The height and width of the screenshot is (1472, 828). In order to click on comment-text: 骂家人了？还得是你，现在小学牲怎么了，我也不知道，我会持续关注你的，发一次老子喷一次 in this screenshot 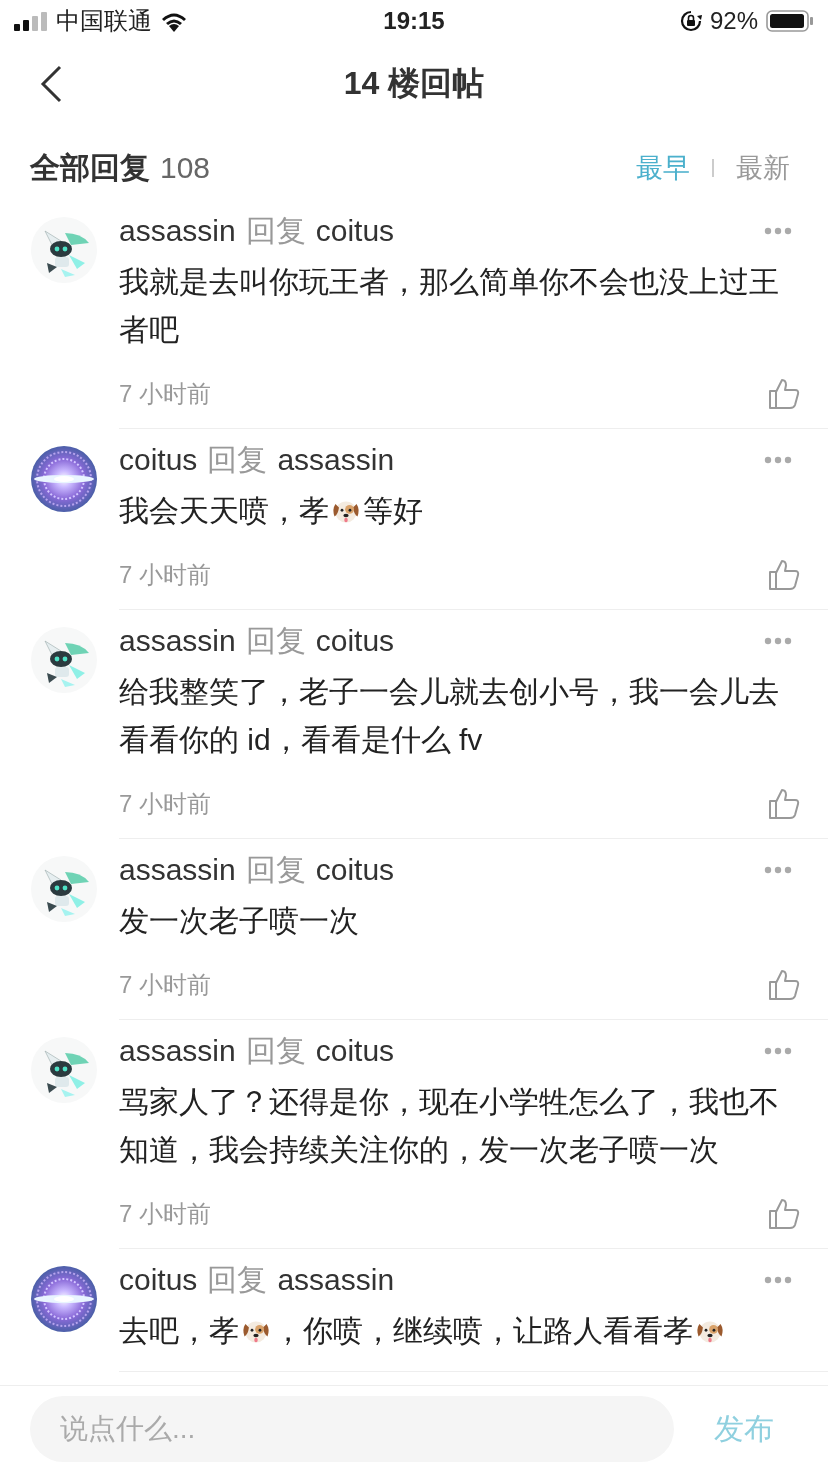, I will do `click(449, 1126)`.